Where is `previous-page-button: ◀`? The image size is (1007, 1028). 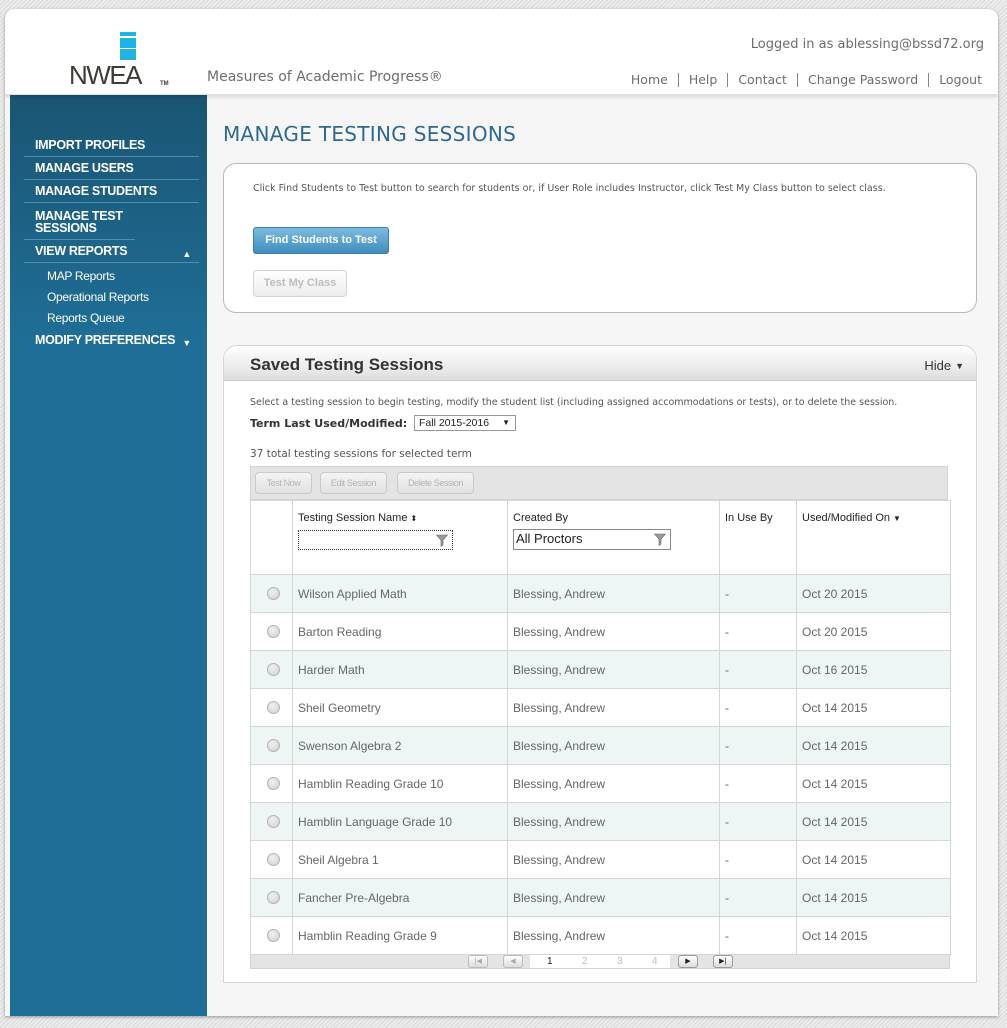
previous-page-button: ◀ is located at coordinates (513, 961).